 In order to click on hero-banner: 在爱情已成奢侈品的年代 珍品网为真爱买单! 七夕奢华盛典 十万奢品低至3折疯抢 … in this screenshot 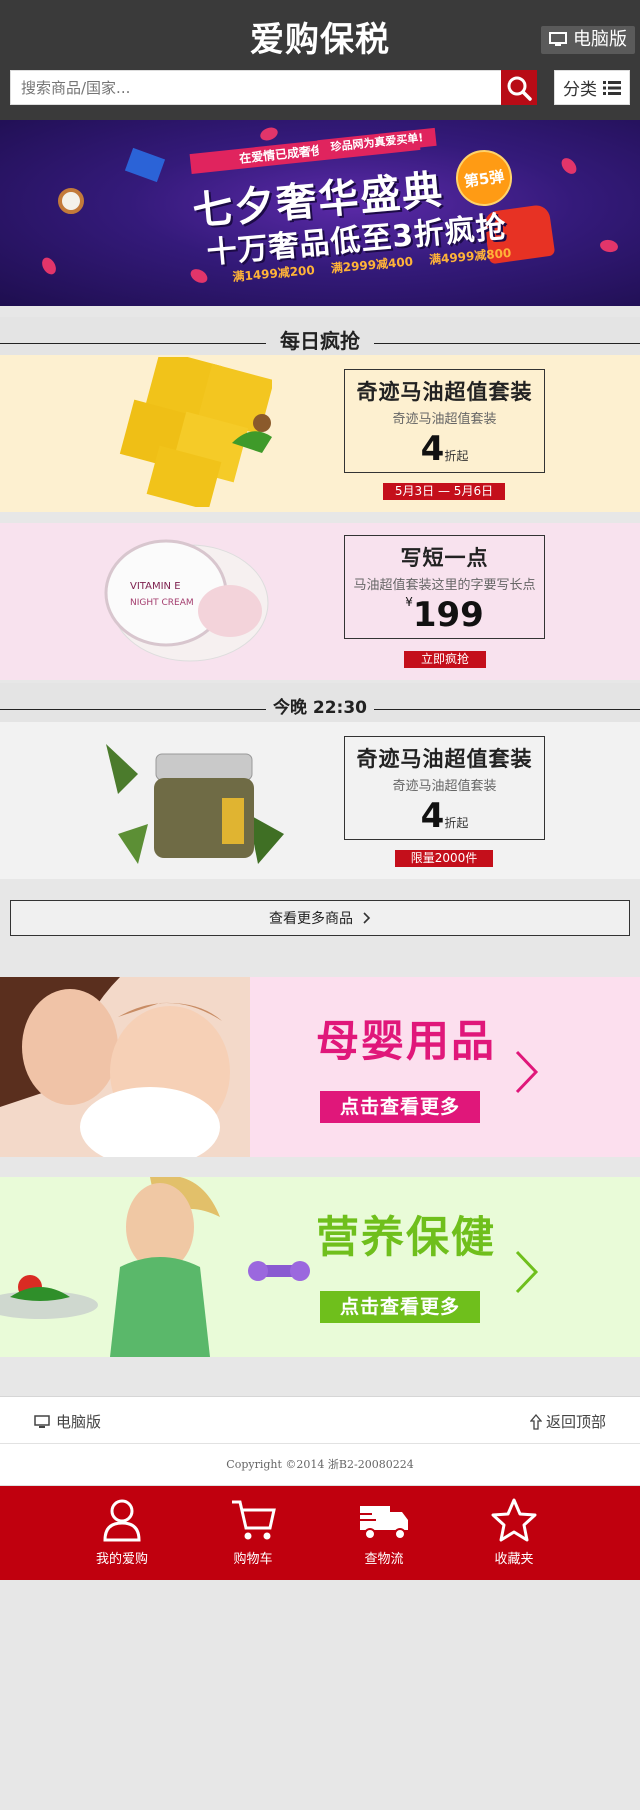, I will do `click(320, 213)`.